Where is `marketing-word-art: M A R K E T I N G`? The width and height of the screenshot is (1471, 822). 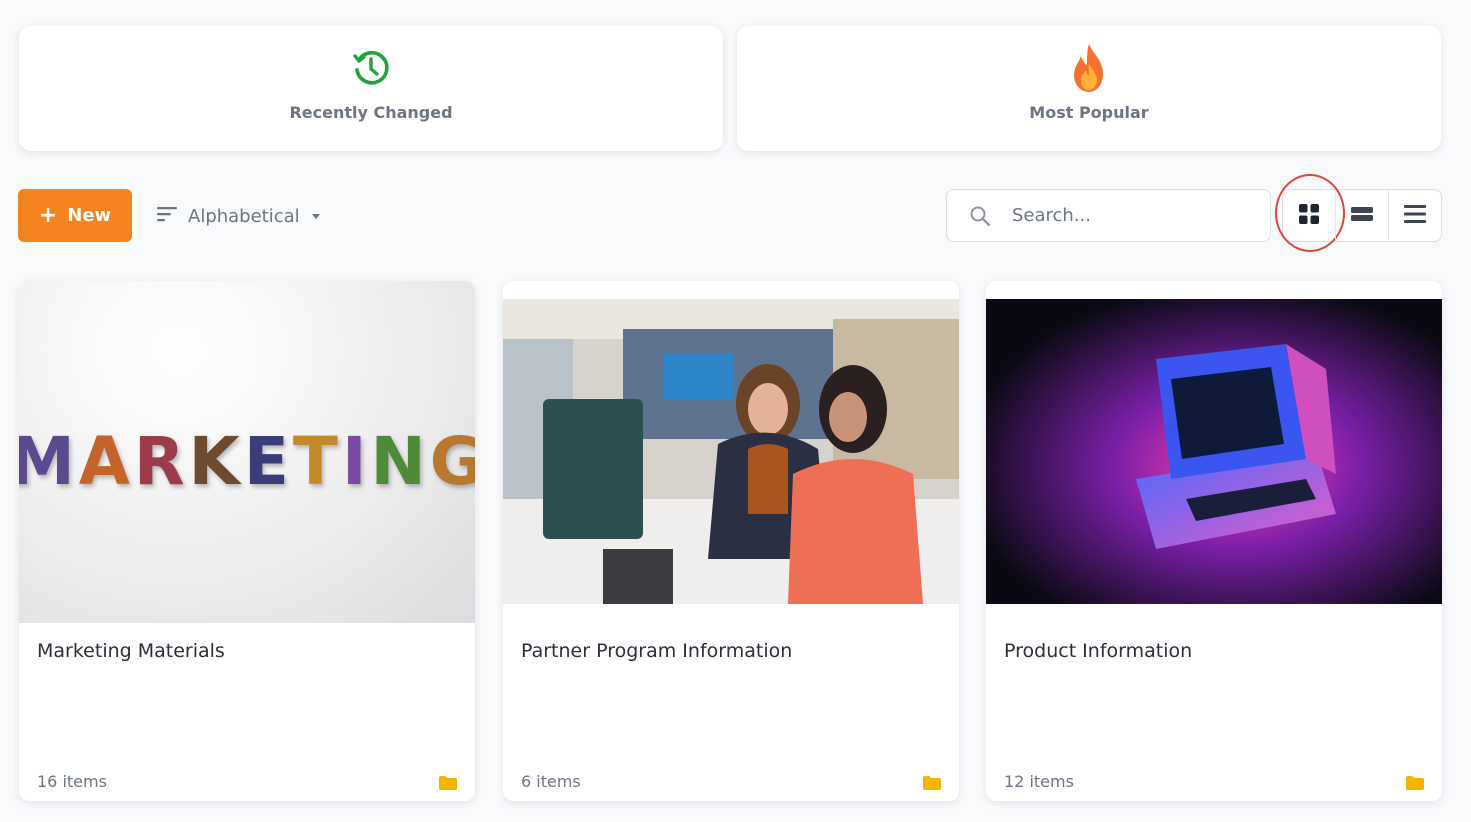 marketing-word-art: M A R K E T I N G is located at coordinates (247, 461).